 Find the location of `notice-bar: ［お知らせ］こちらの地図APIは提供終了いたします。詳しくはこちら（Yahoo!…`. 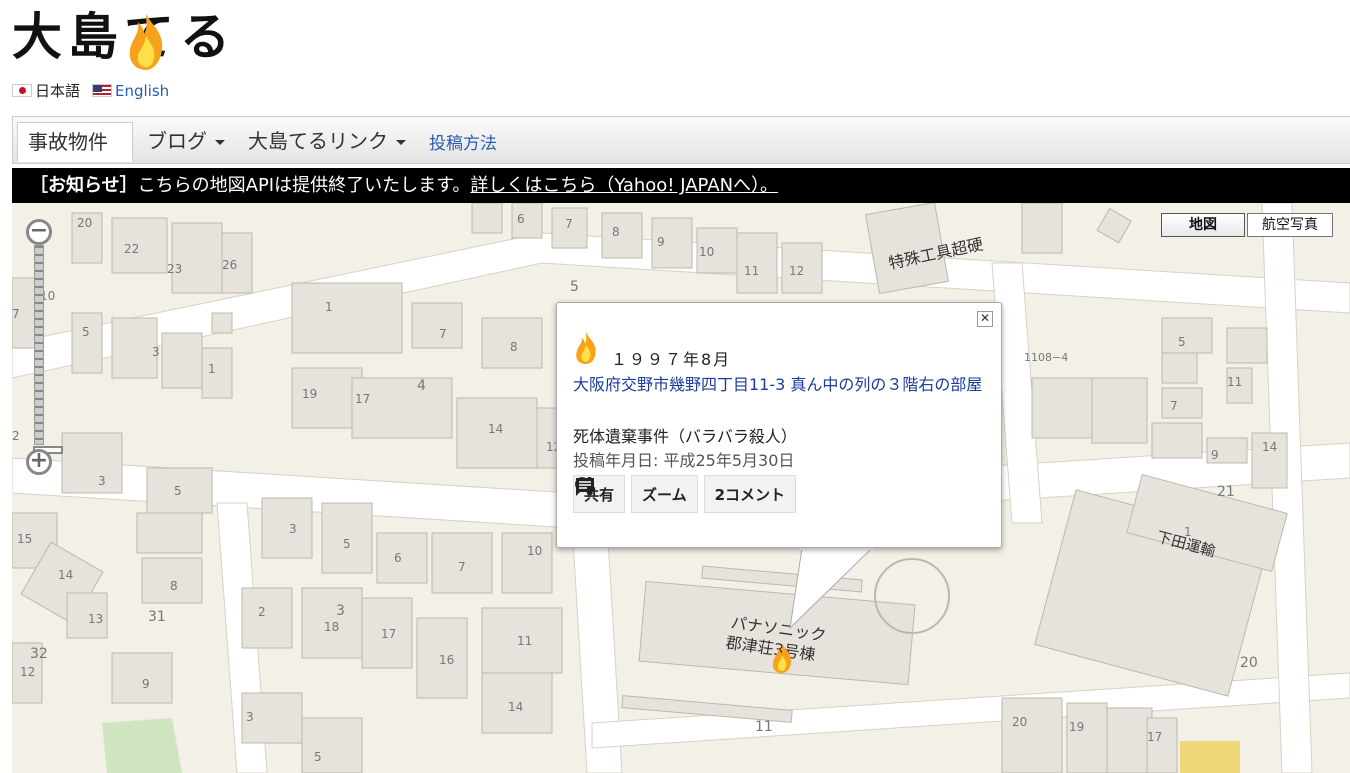

notice-bar: ［お知らせ］こちらの地図APIは提供終了いたします。詳しくはこちら（Yahoo!… is located at coordinates (681, 185).